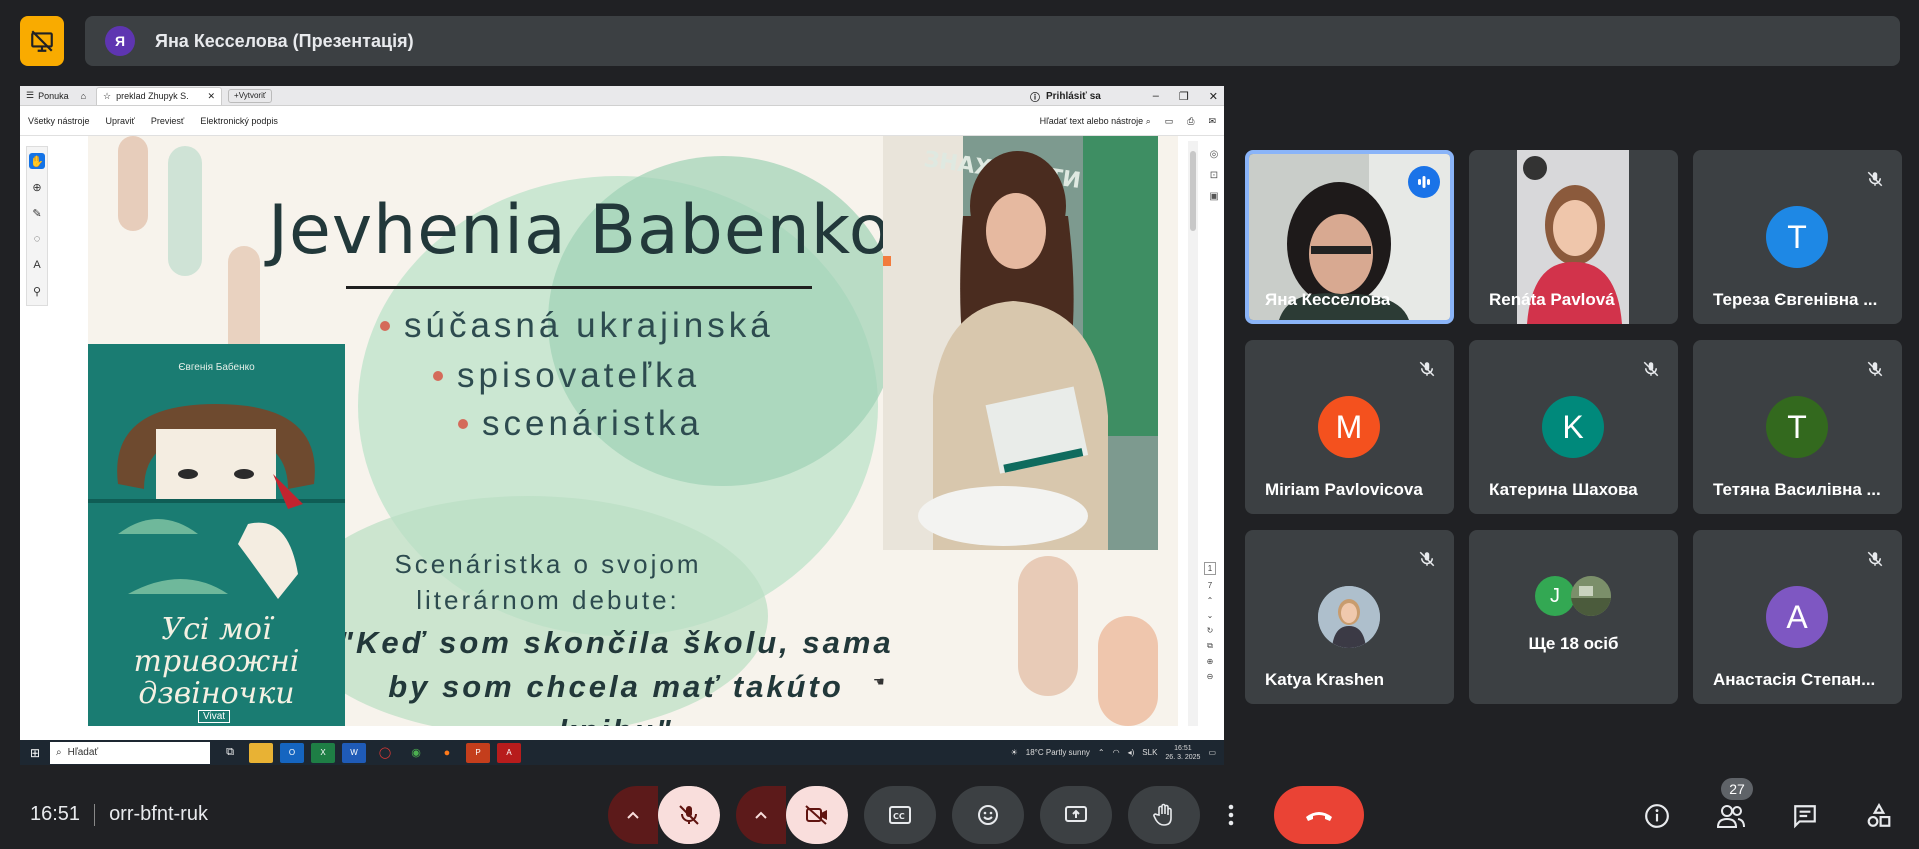 The height and width of the screenshot is (849, 1919). Describe the element at coordinates (1184, 96) in the screenshot. I see `restore-icon: ❐` at that location.